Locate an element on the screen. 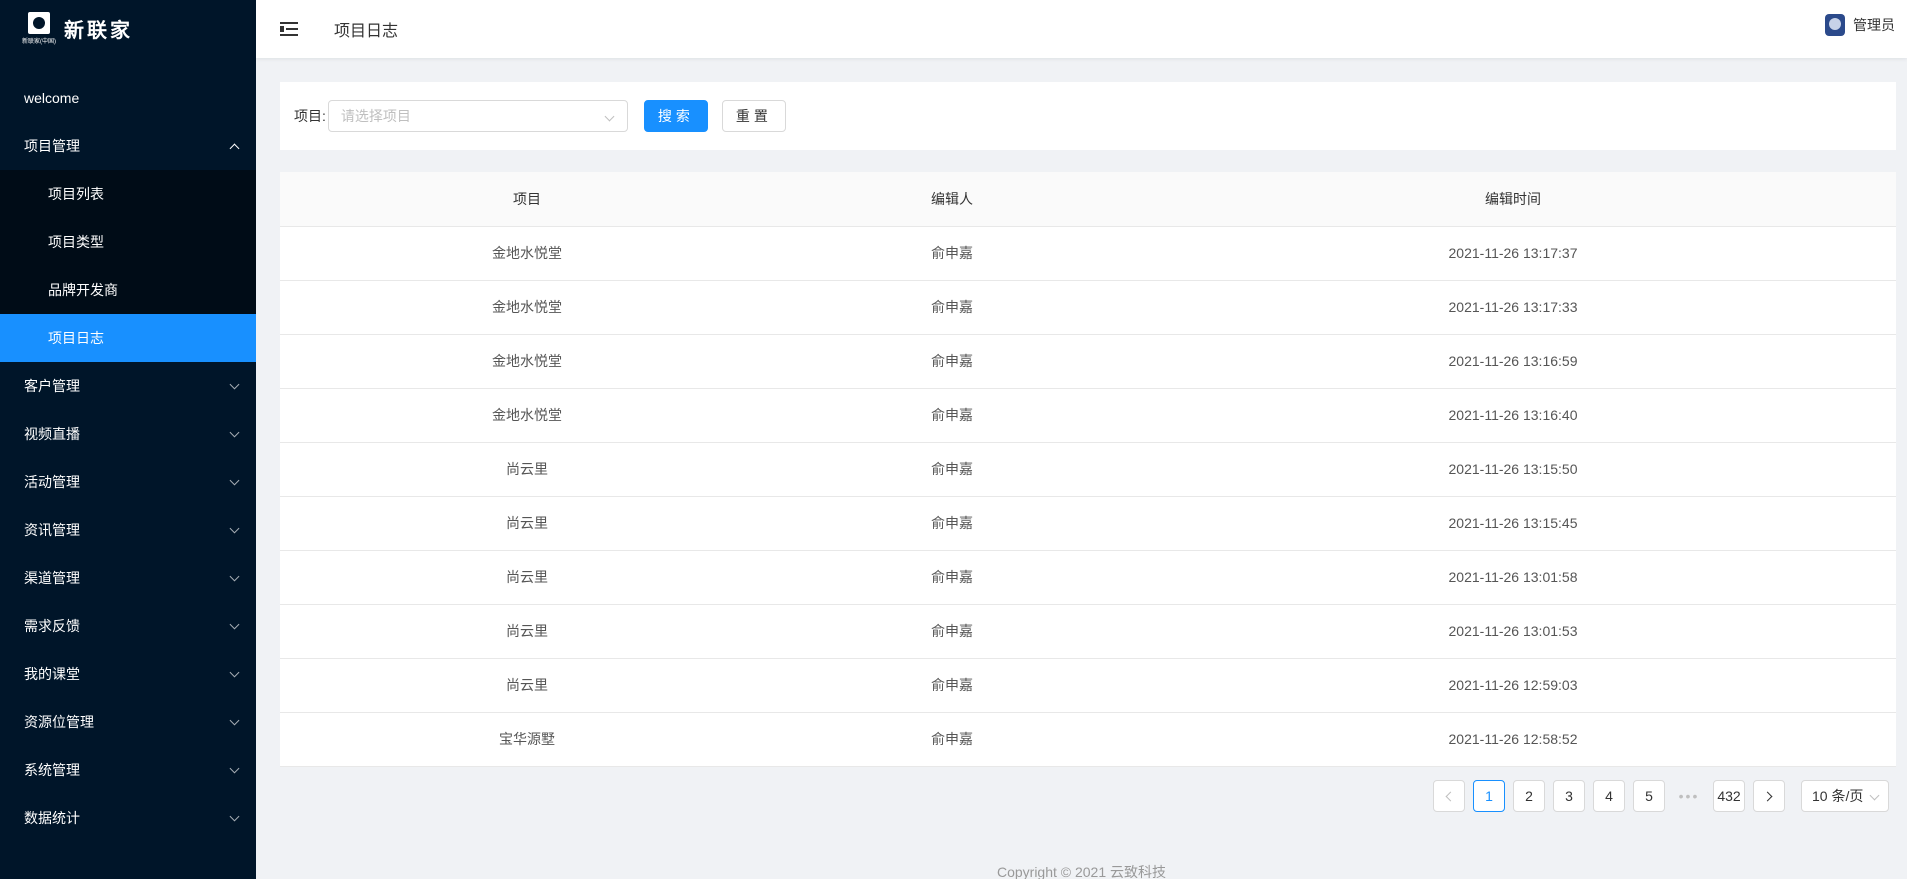 The height and width of the screenshot is (879, 1907). submenu-item-label: 项目类型 is located at coordinates (76, 242).